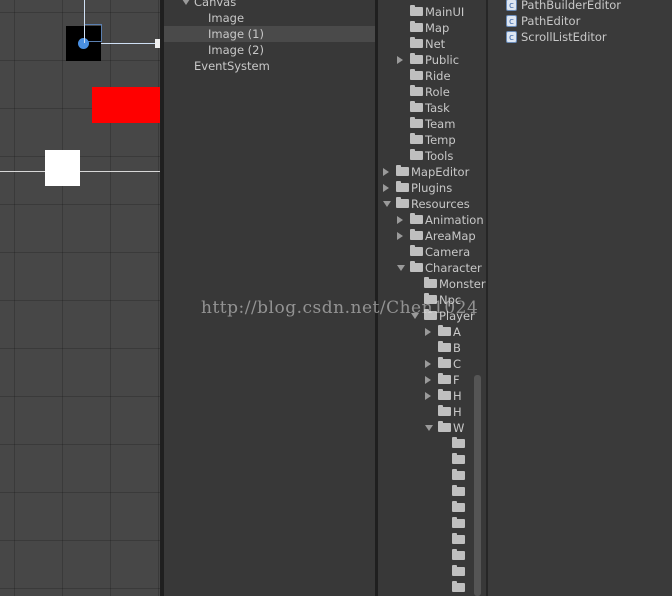 This screenshot has width=672, height=596. What do you see at coordinates (580, 21) in the screenshot?
I see `asset-item: PathEditor` at bounding box center [580, 21].